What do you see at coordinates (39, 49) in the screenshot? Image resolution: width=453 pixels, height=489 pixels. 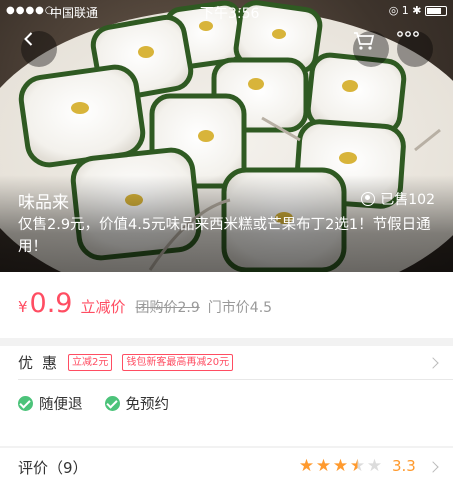 I see `back-button` at bounding box center [39, 49].